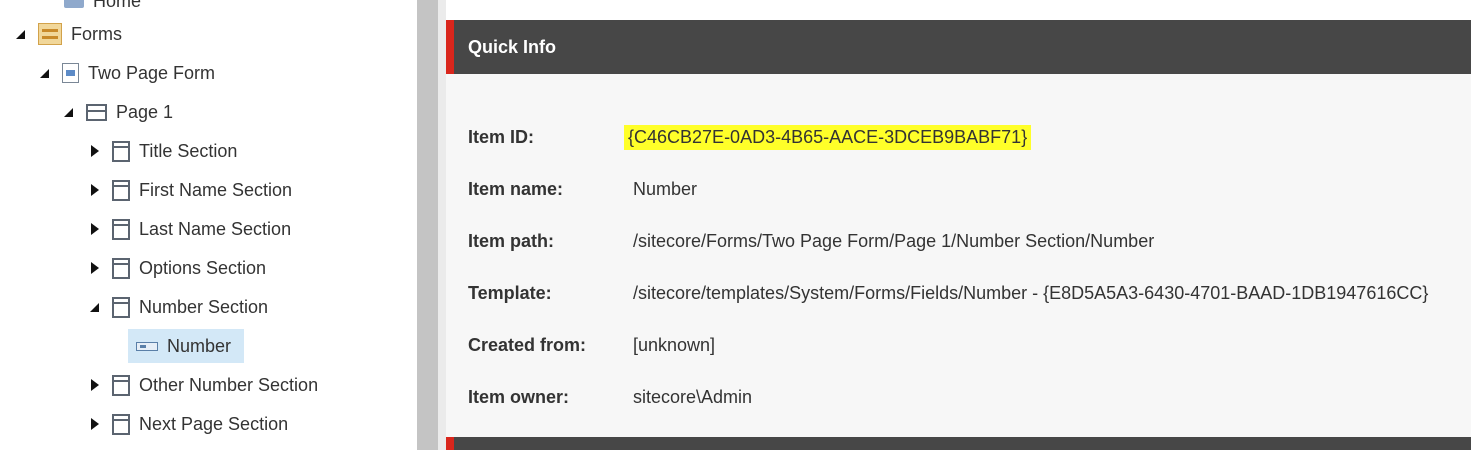 This screenshot has width=1471, height=450. I want to click on tree-item-options-section: Options Section, so click(177, 268).